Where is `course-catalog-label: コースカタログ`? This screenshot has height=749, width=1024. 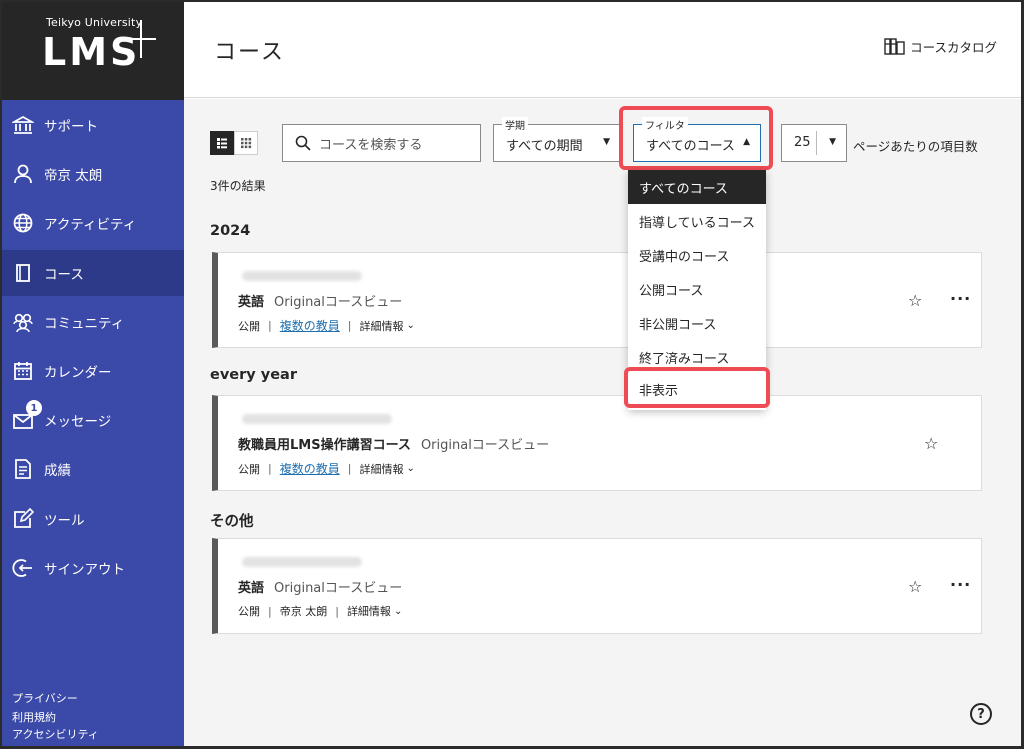
course-catalog-label: コースカタログ is located at coordinates (953, 47).